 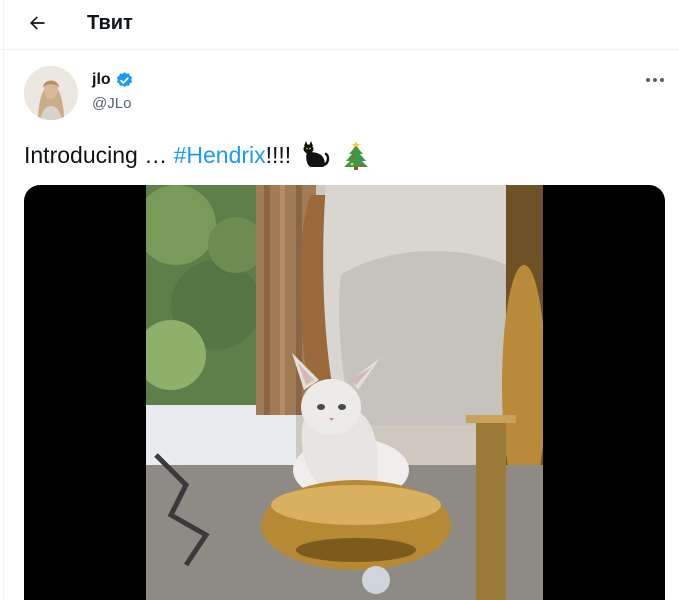 I want to click on avatar-photo, so click(x=51, y=93).